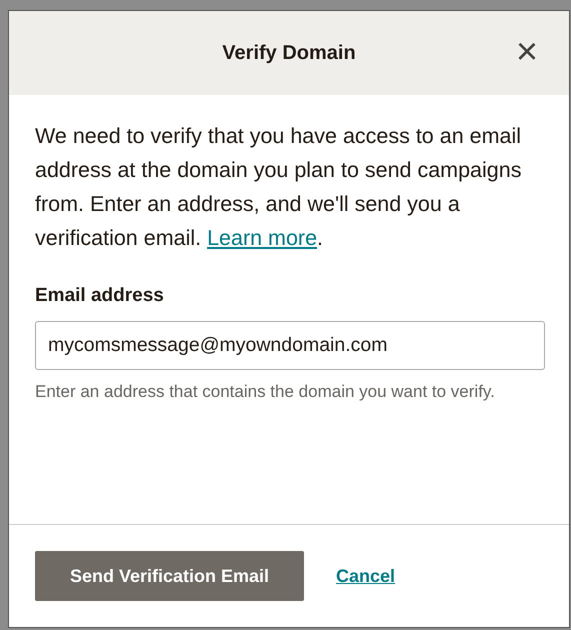 This screenshot has width=571, height=630. What do you see at coordinates (169, 576) in the screenshot?
I see `send-button: Send Verification Email` at bounding box center [169, 576].